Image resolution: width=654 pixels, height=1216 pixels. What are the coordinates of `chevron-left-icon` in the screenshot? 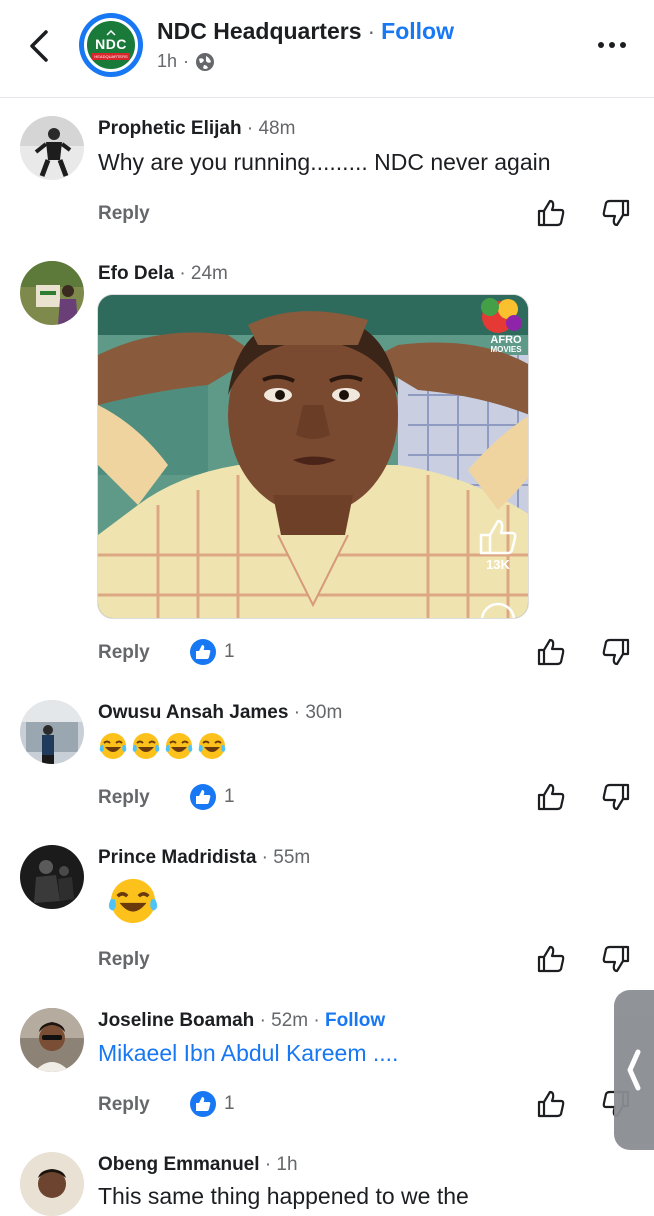 It's located at (634, 1070).